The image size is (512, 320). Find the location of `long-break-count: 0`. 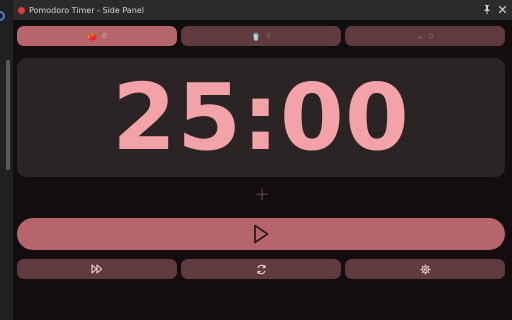

long-break-count: 0 is located at coordinates (431, 36).